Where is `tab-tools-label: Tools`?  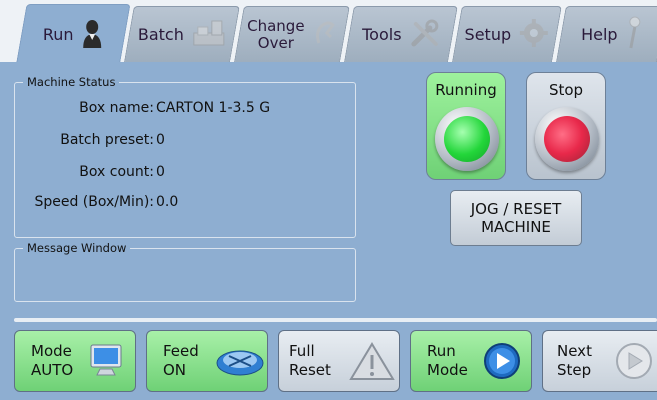 tab-tools-label: Tools is located at coordinates (382, 34).